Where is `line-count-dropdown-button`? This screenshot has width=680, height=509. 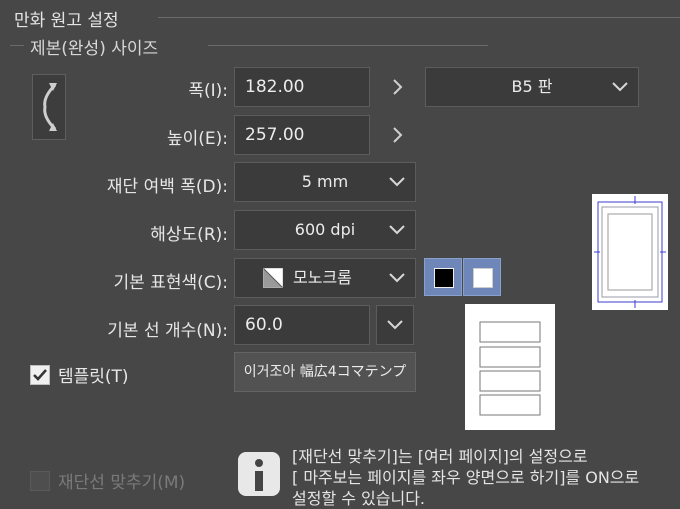 line-count-dropdown-button is located at coordinates (395, 325).